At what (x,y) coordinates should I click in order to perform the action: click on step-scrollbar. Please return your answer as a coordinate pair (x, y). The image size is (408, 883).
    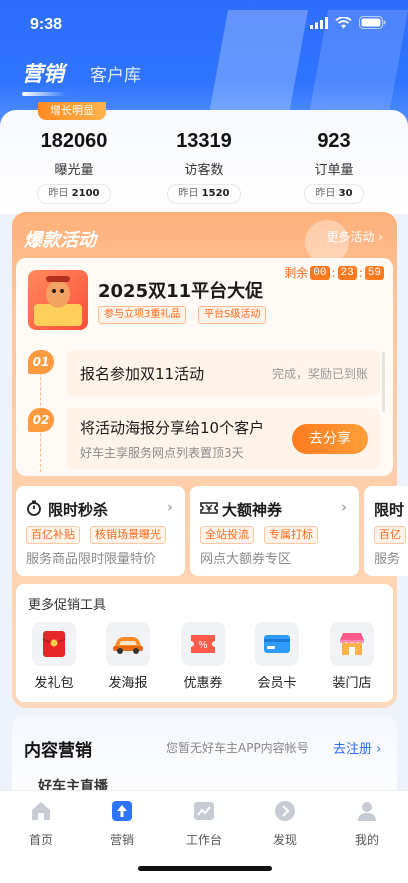
    Looking at the image, I should click on (383, 382).